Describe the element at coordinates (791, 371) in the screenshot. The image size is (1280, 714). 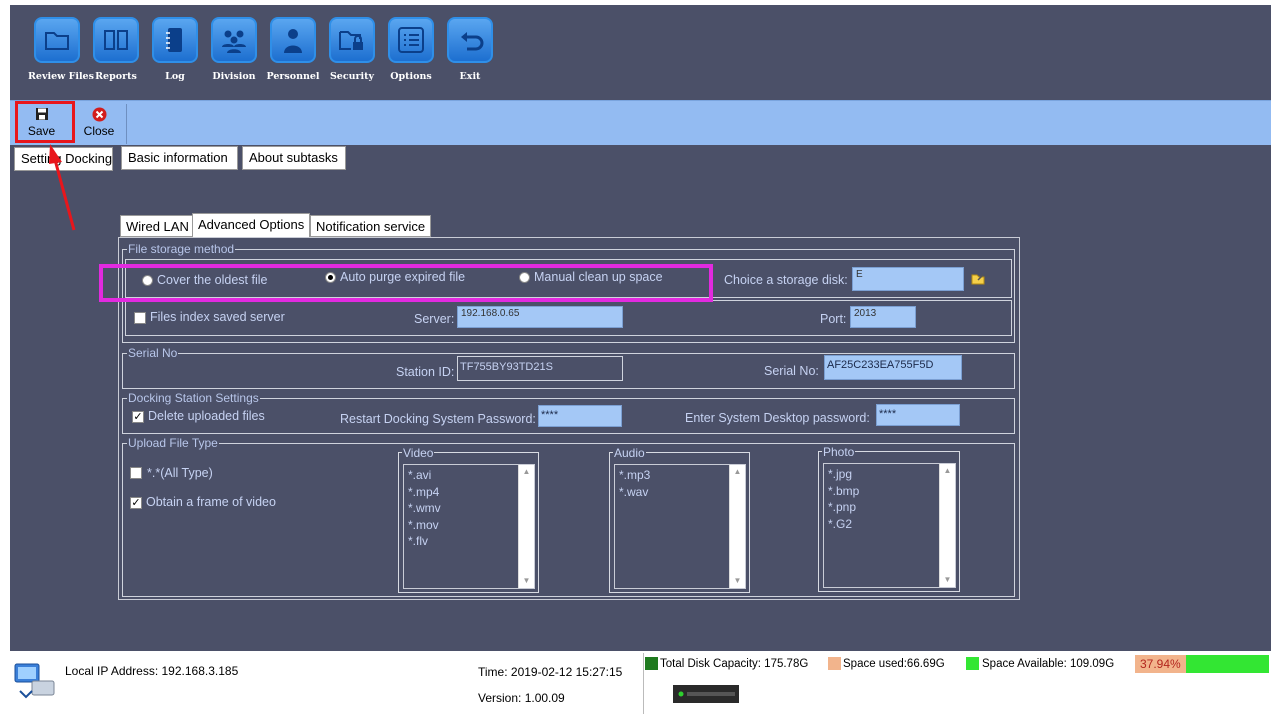
I see `serial-no-label: Serial No:` at that location.